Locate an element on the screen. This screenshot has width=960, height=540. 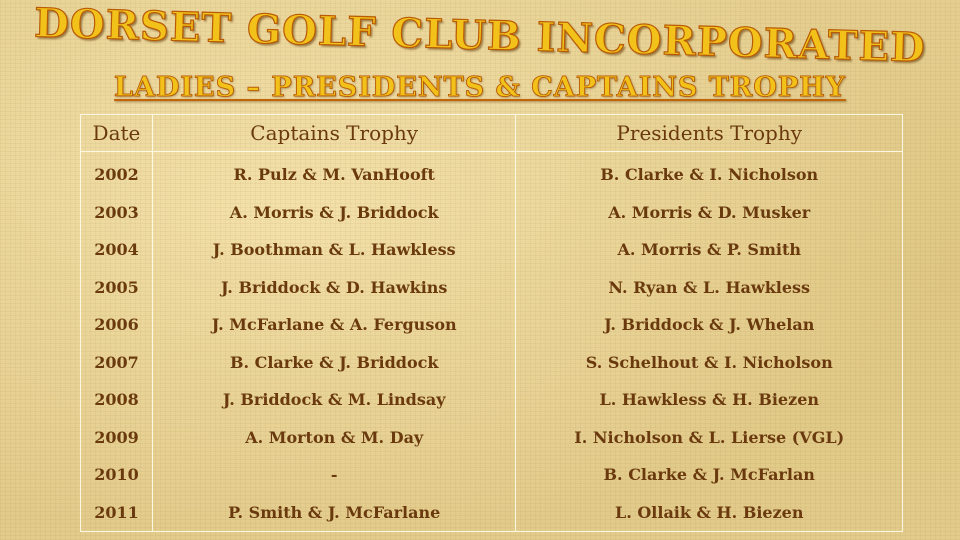
year-cell: 2004 is located at coordinates (116, 250).